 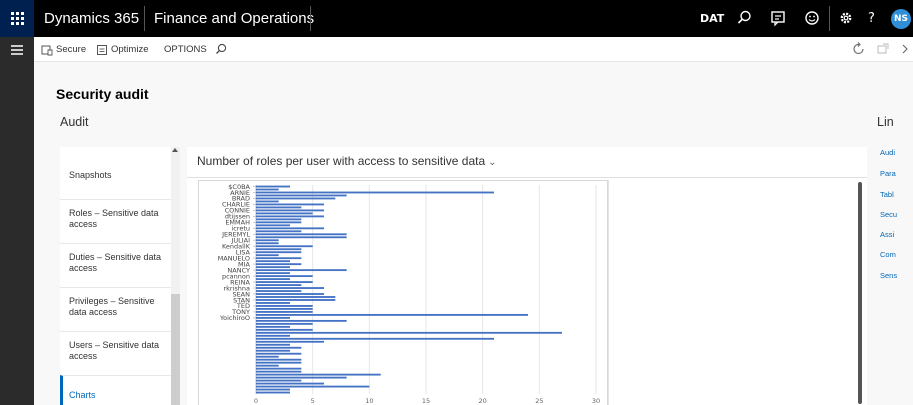 What do you see at coordinates (846, 18) in the screenshot?
I see `gear-icon` at bounding box center [846, 18].